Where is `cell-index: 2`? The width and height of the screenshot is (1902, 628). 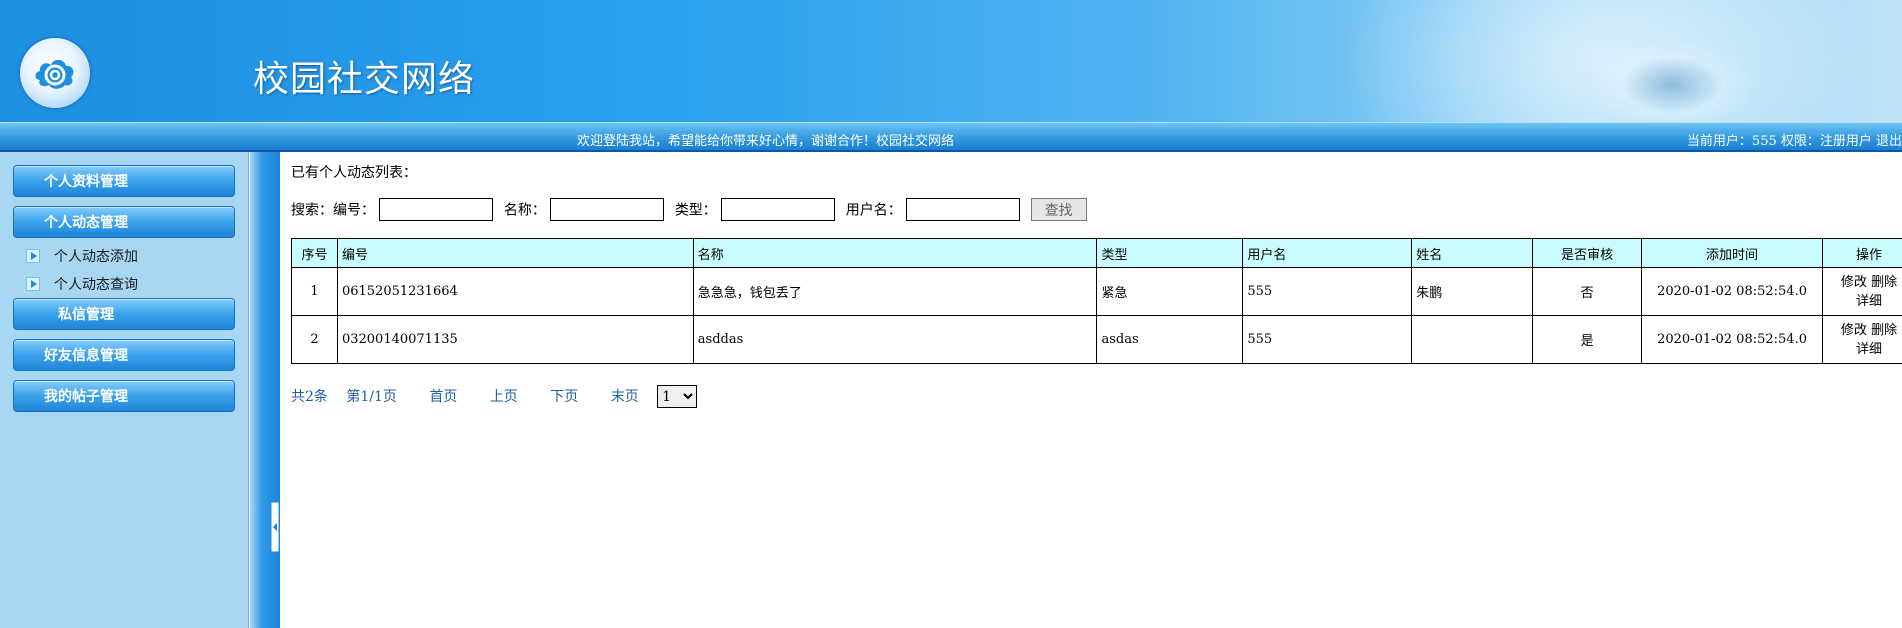 cell-index: 2 is located at coordinates (314, 339).